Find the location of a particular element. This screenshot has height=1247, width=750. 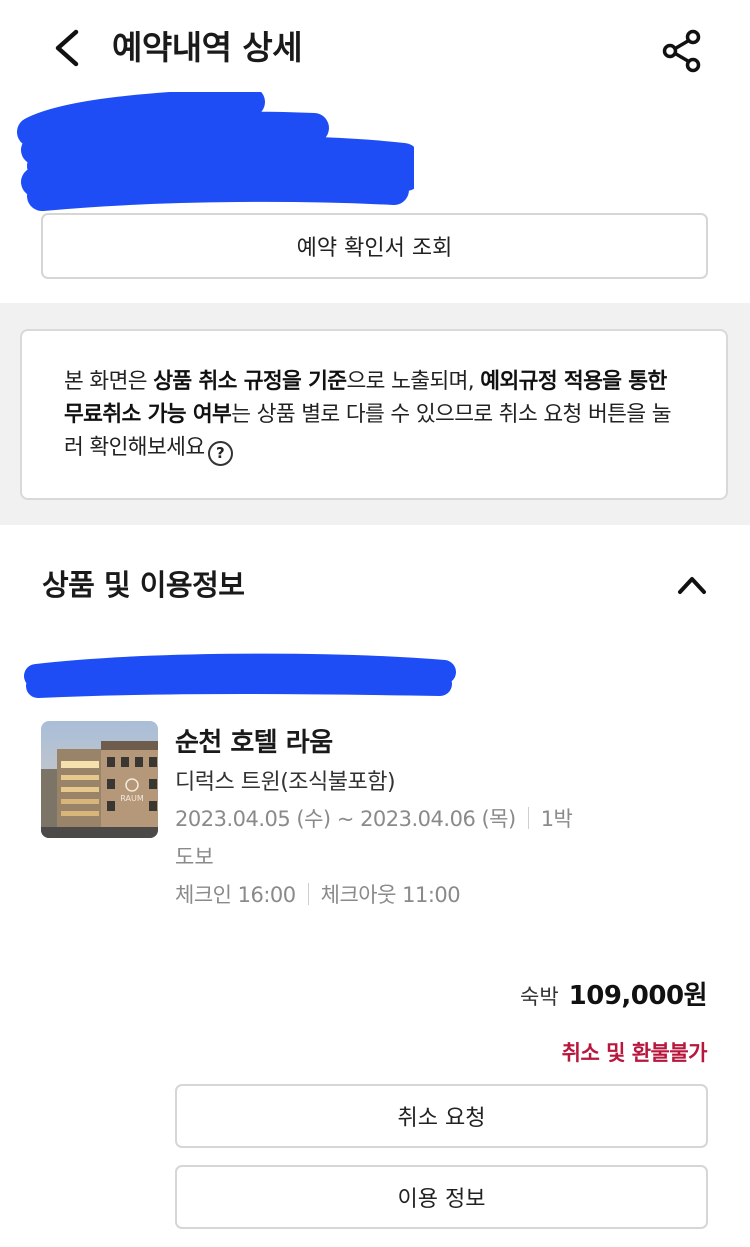

section-title: 상품 및 이용정보 is located at coordinates (143, 585).